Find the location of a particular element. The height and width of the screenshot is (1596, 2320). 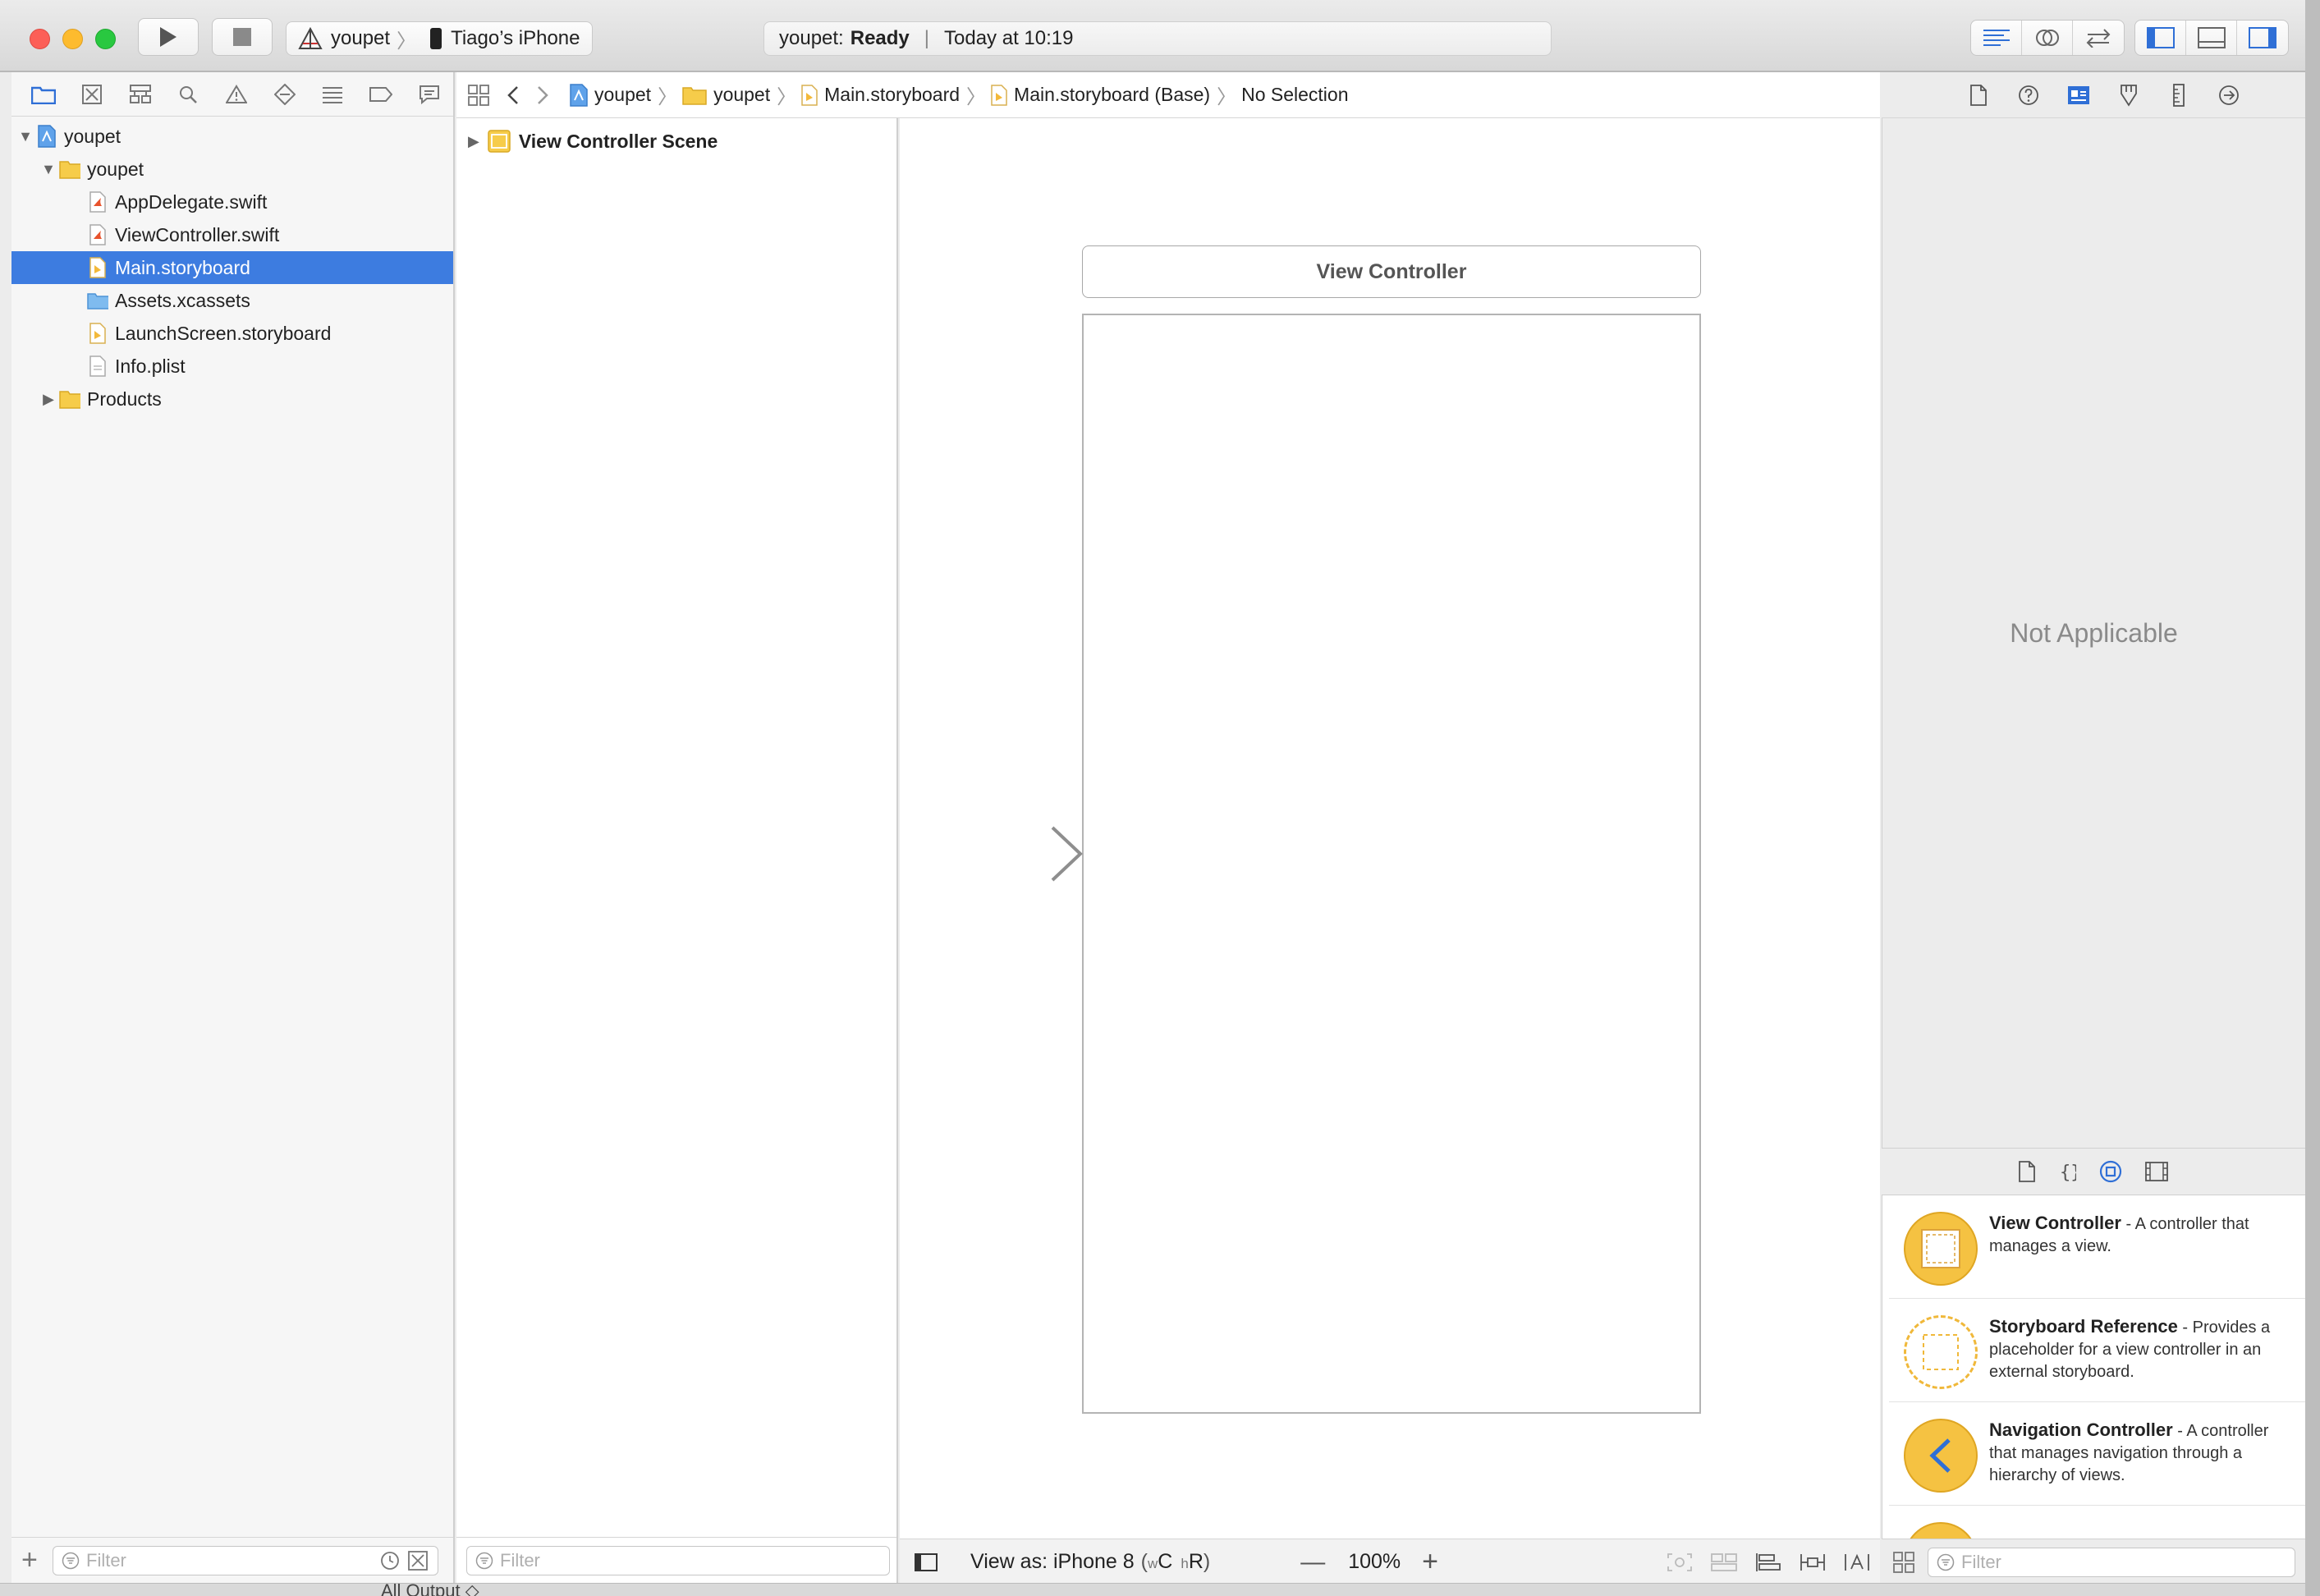

panel-toggle-group is located at coordinates (2211, 38).